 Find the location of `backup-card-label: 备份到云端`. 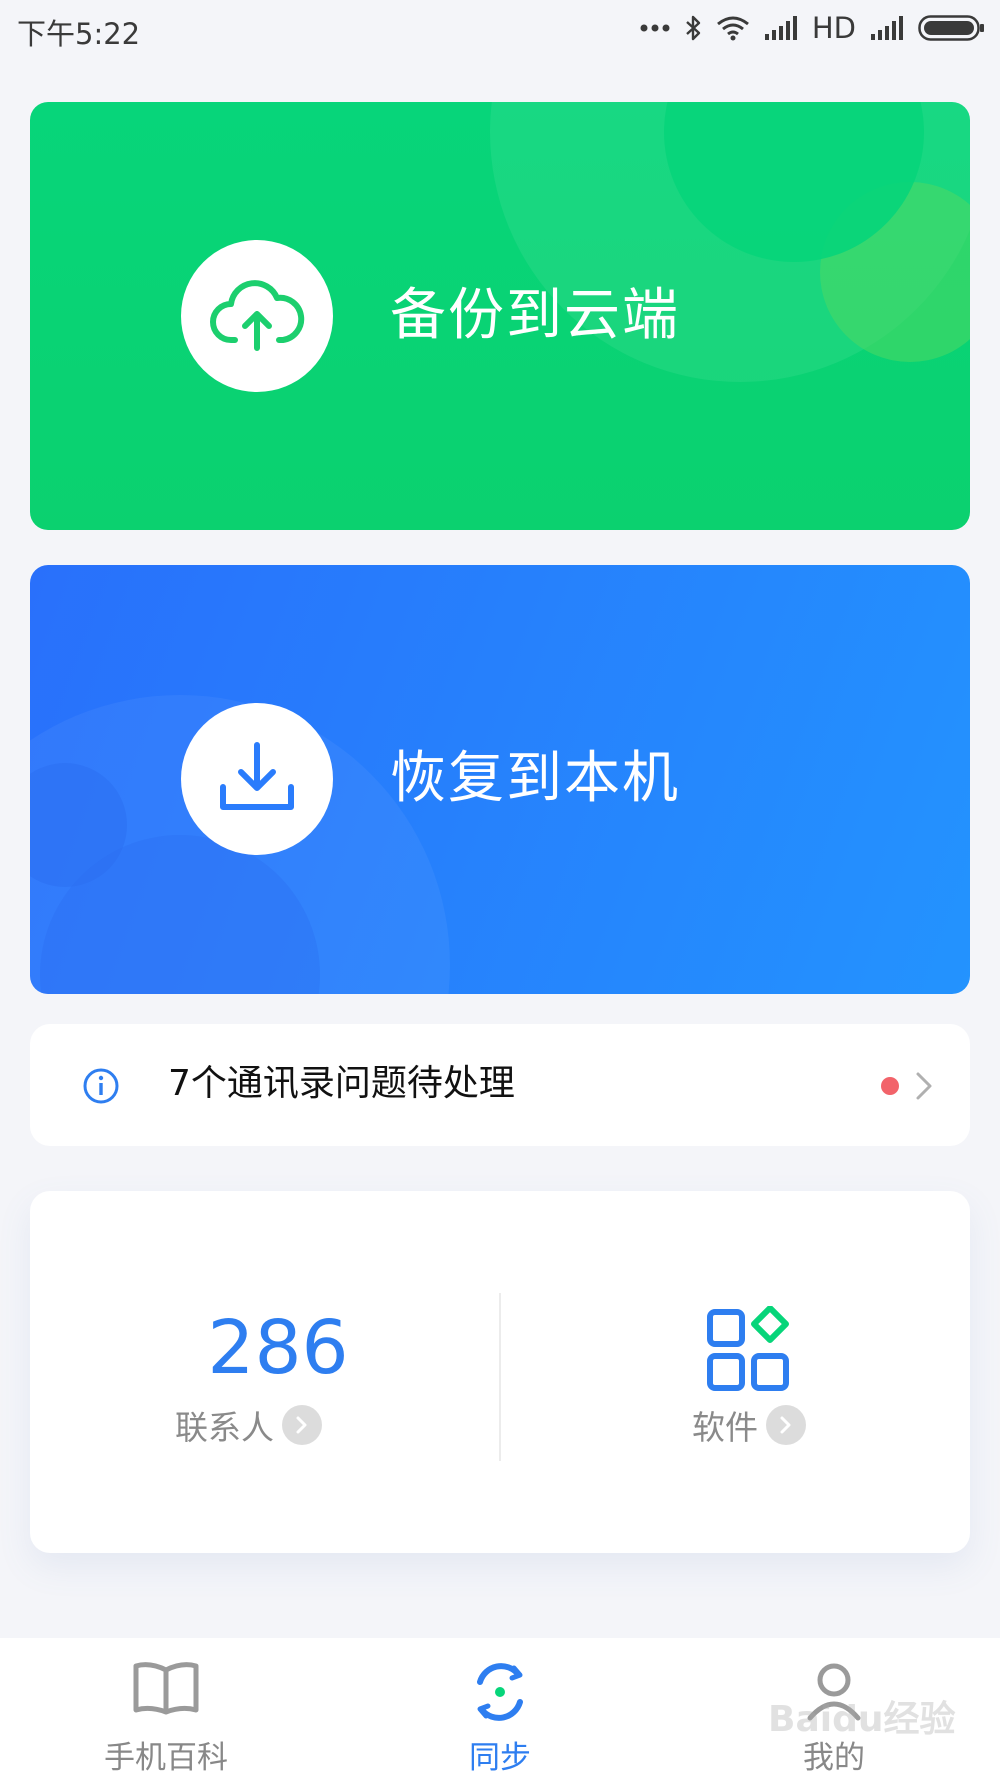

backup-card-label: 备份到云端 is located at coordinates (535, 315).